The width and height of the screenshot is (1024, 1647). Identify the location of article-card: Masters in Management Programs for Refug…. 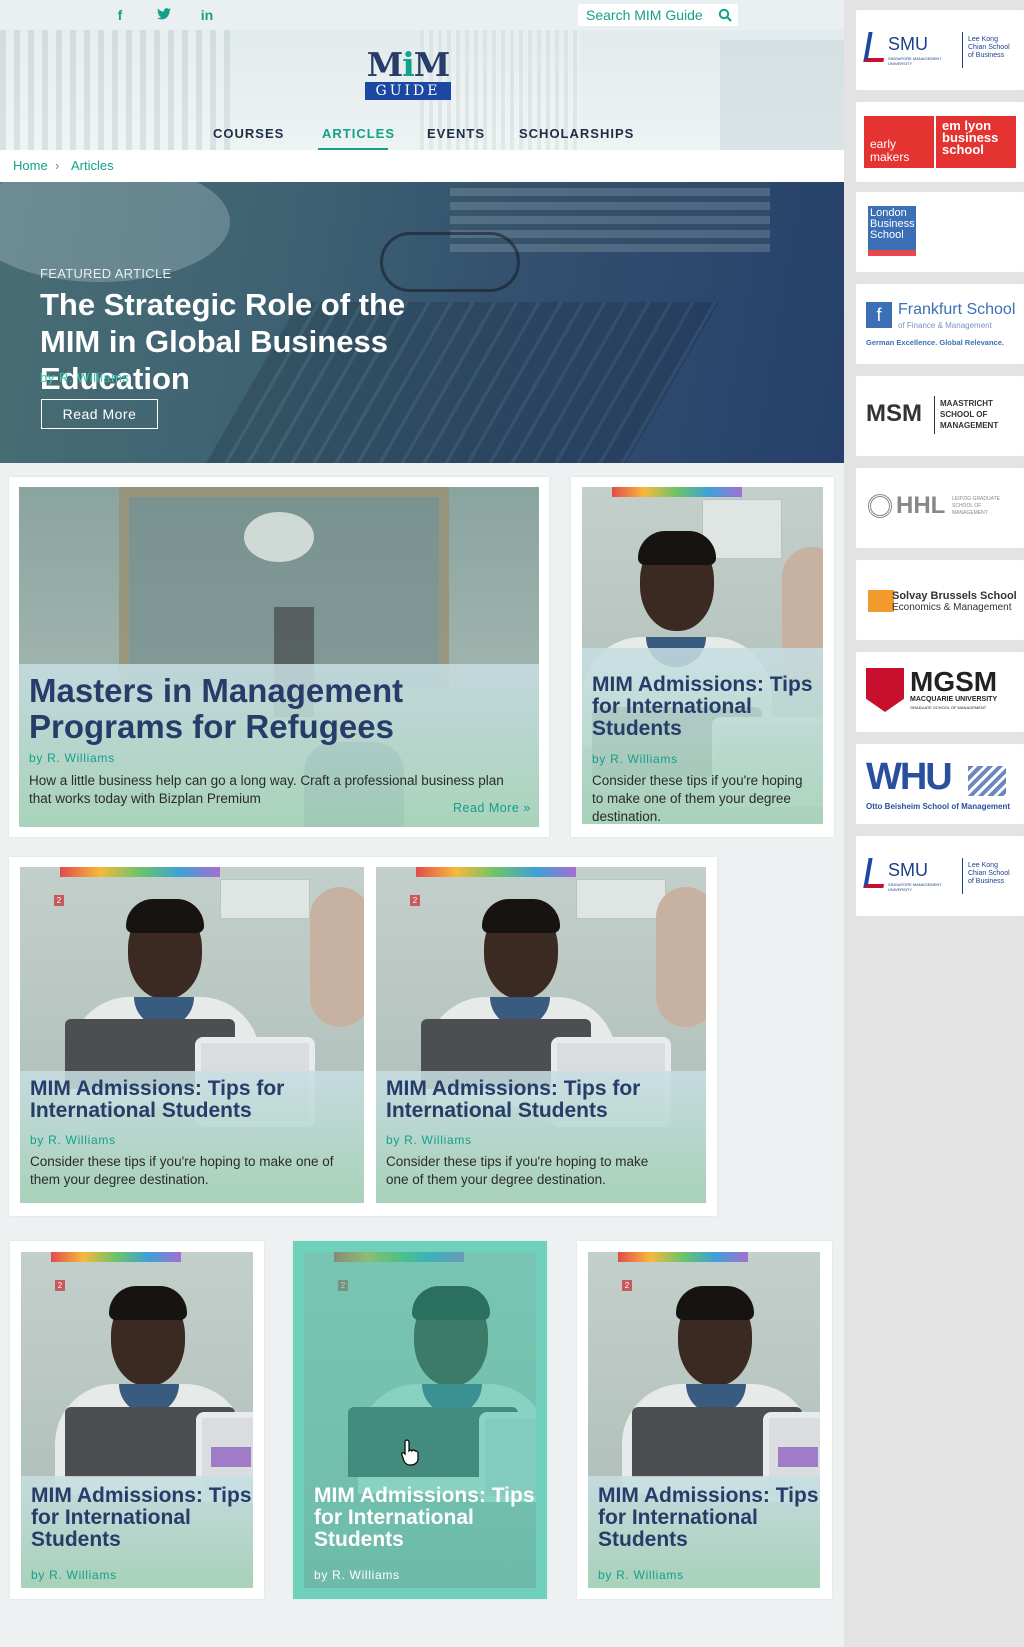
(279, 657).